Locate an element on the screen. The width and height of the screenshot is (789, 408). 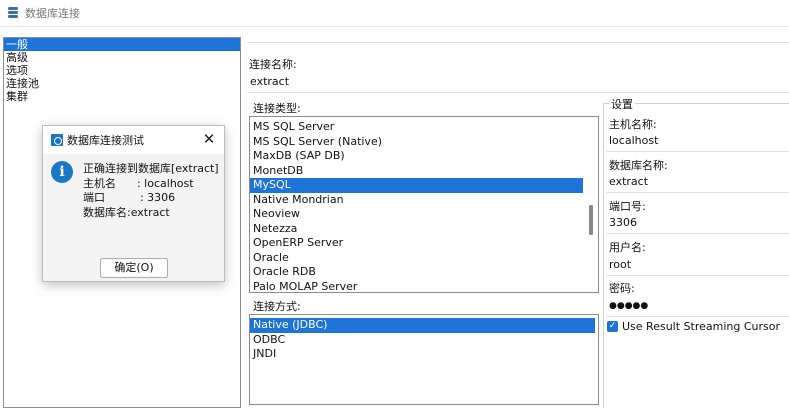
list-item-selected: MySQL is located at coordinates (416, 185).